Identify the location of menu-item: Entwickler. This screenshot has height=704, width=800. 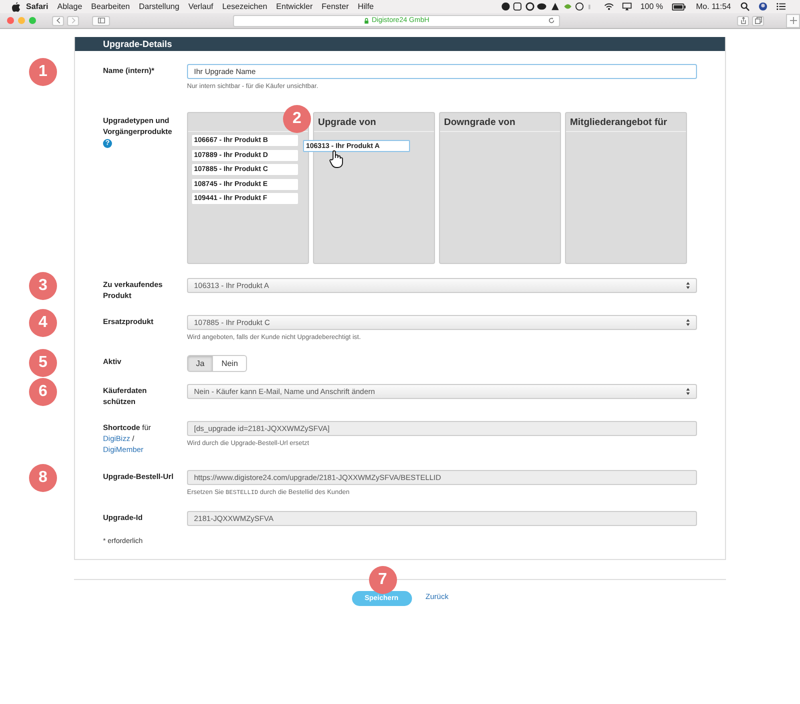
(294, 6).